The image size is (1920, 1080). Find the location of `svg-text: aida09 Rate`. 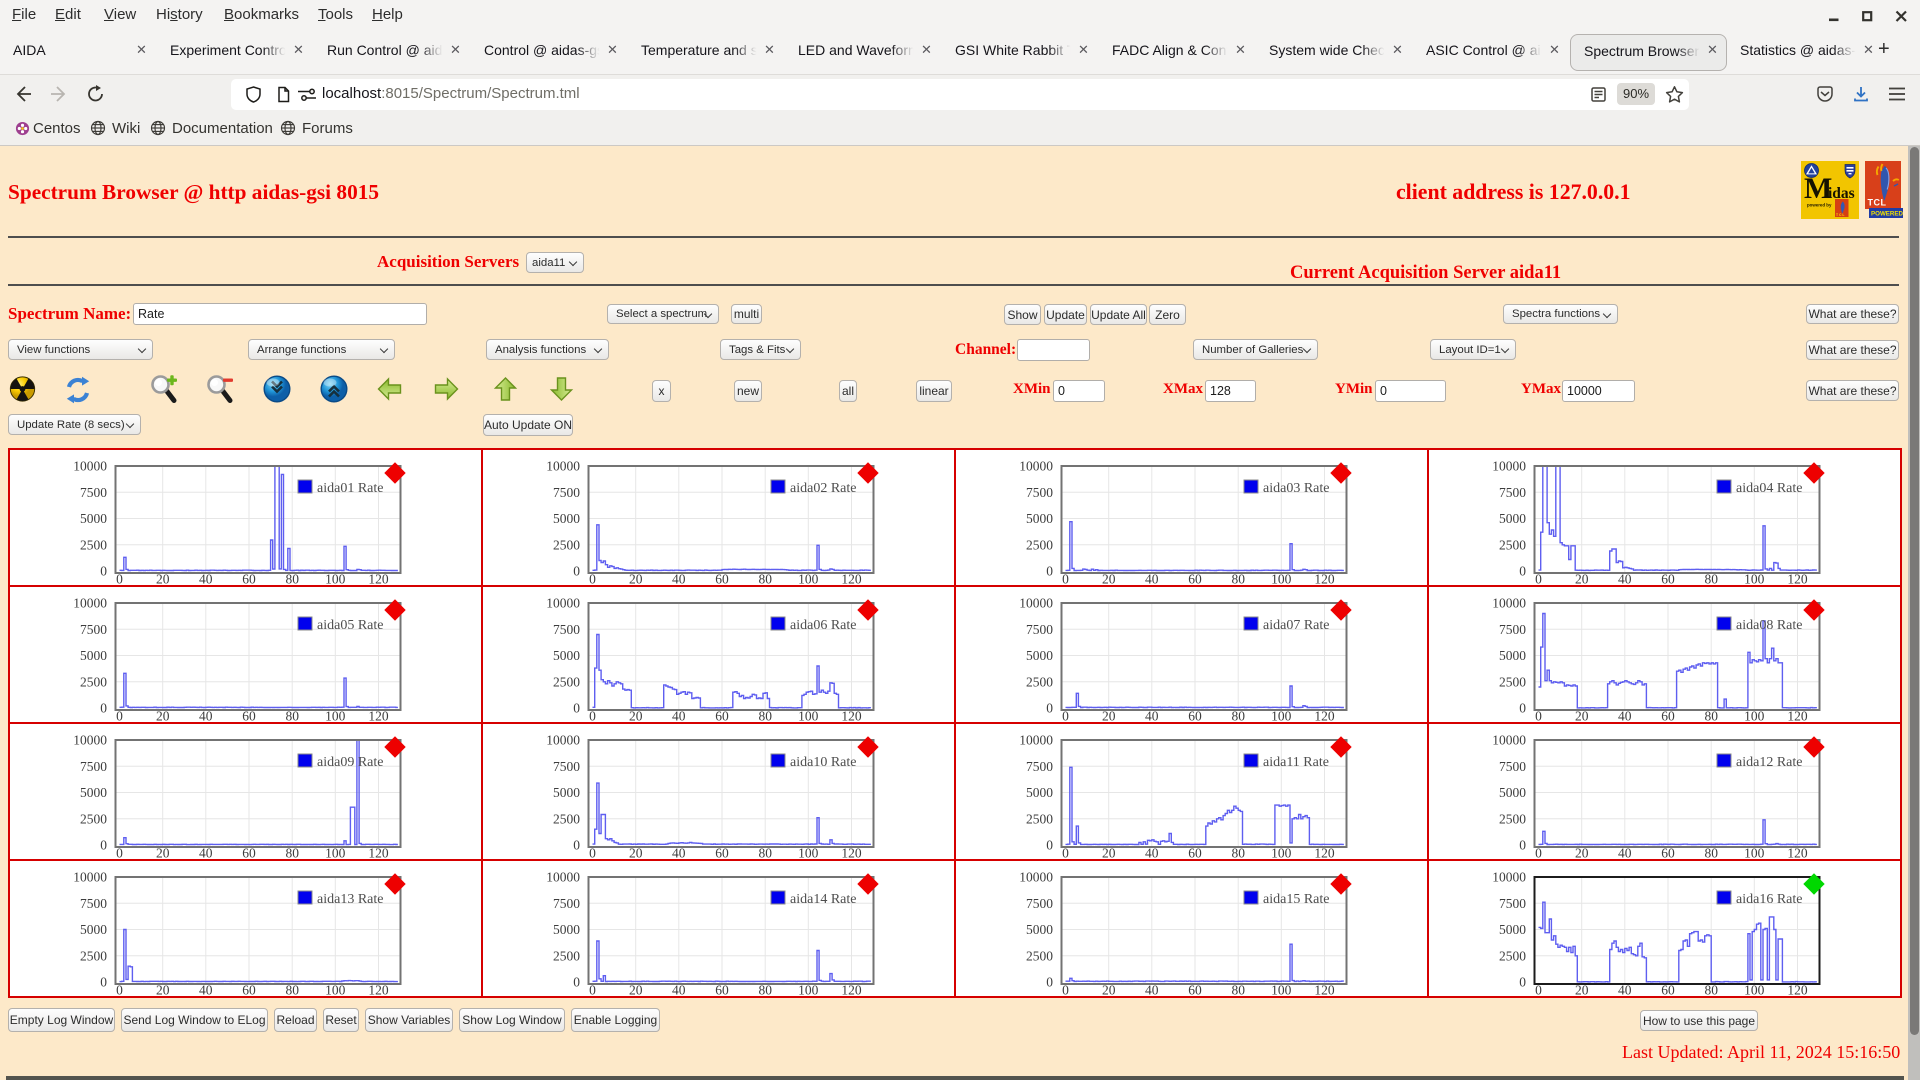

svg-text: aida09 Rate is located at coordinates (350, 762).